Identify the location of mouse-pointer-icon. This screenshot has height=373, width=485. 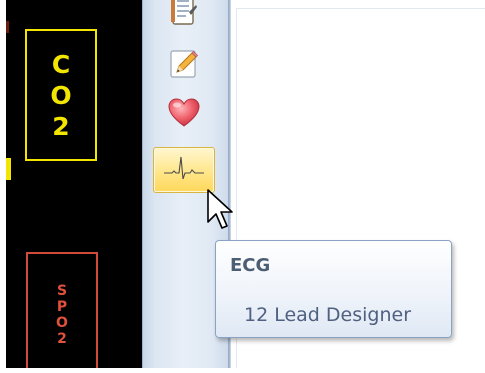
(222, 211).